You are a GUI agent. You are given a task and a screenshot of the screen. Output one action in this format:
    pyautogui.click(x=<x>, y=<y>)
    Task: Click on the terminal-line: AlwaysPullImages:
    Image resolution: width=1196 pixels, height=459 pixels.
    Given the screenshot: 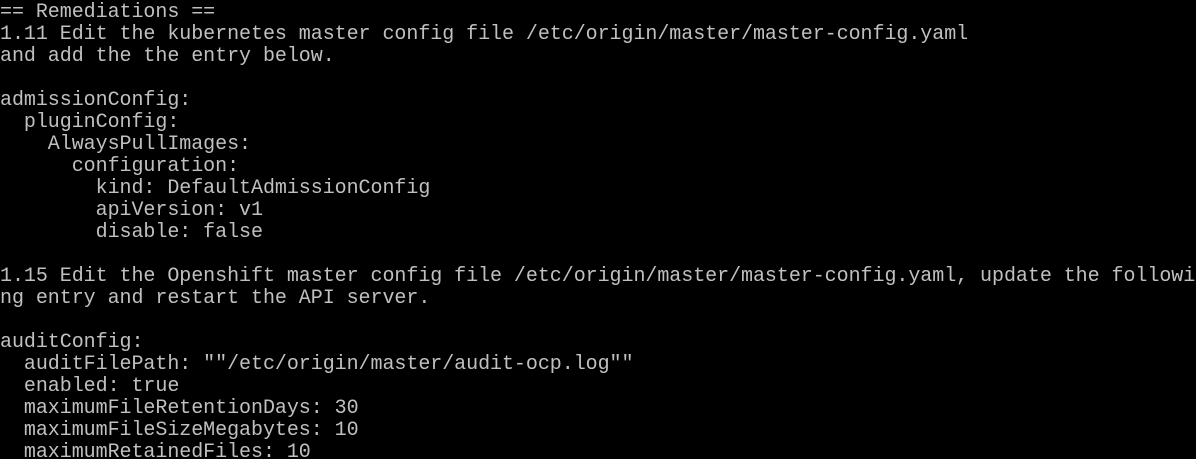 What is the action you would take?
    pyautogui.click(x=125, y=145)
    